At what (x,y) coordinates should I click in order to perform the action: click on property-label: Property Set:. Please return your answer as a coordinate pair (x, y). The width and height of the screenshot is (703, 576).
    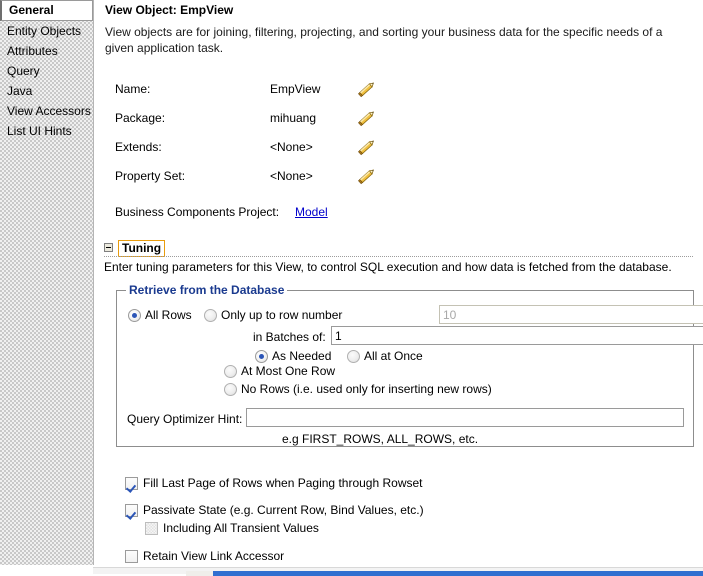
    Looking at the image, I should click on (150, 176).